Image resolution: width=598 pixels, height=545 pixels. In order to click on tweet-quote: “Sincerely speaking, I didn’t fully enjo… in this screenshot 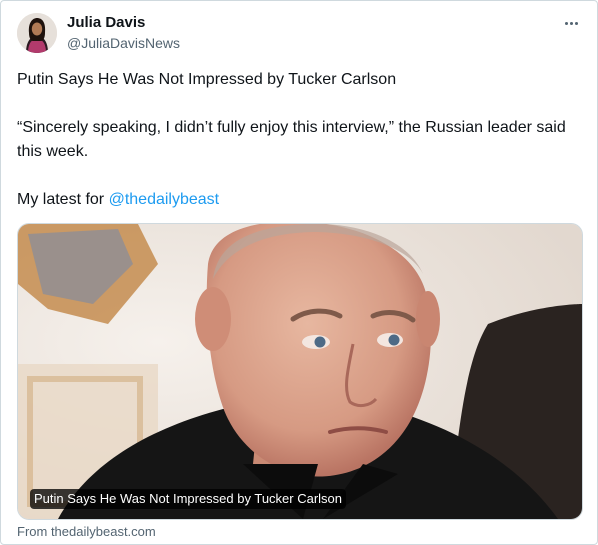, I will do `click(291, 139)`.